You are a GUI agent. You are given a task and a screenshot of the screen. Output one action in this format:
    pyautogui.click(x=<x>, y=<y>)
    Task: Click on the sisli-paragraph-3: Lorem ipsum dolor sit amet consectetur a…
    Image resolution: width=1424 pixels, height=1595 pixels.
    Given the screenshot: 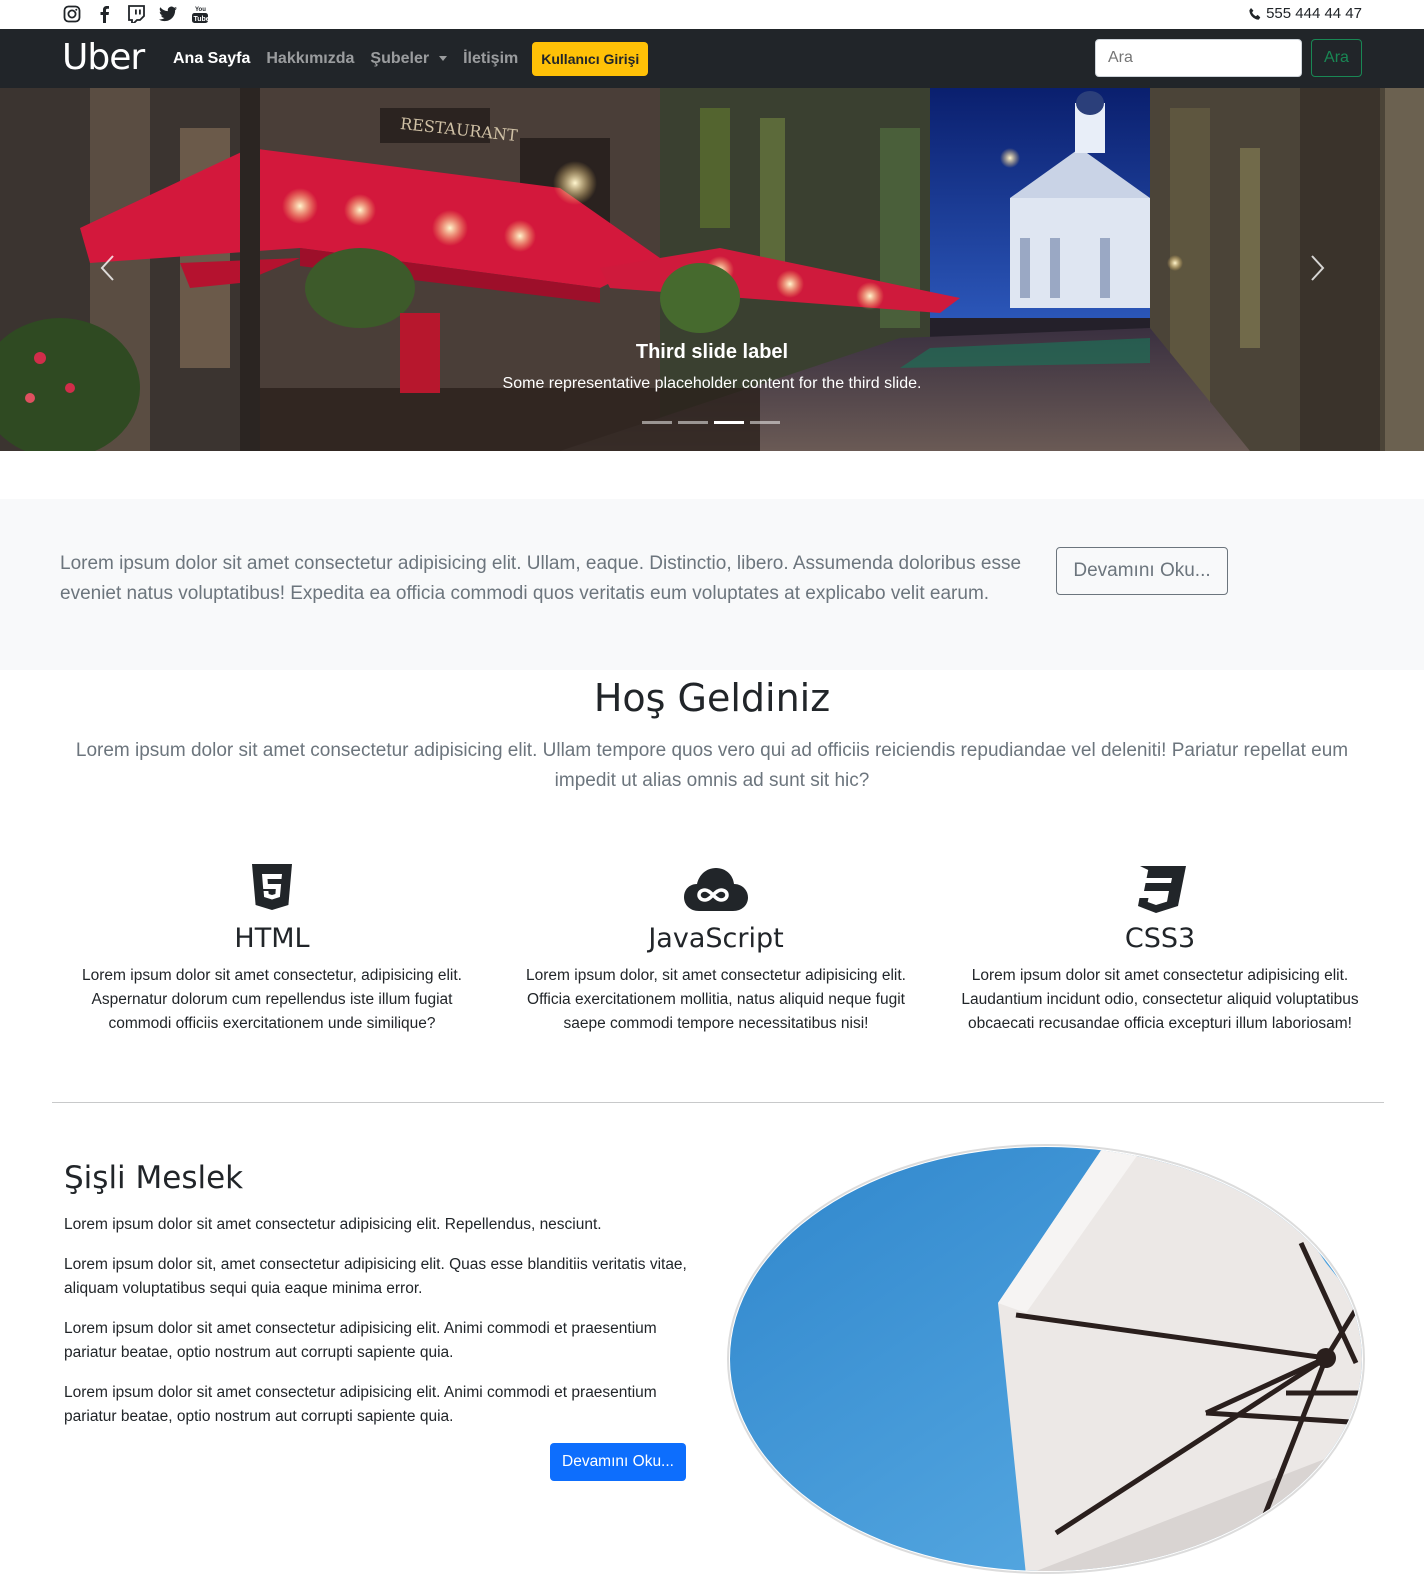 What is the action you would take?
    pyautogui.click(x=360, y=1340)
    